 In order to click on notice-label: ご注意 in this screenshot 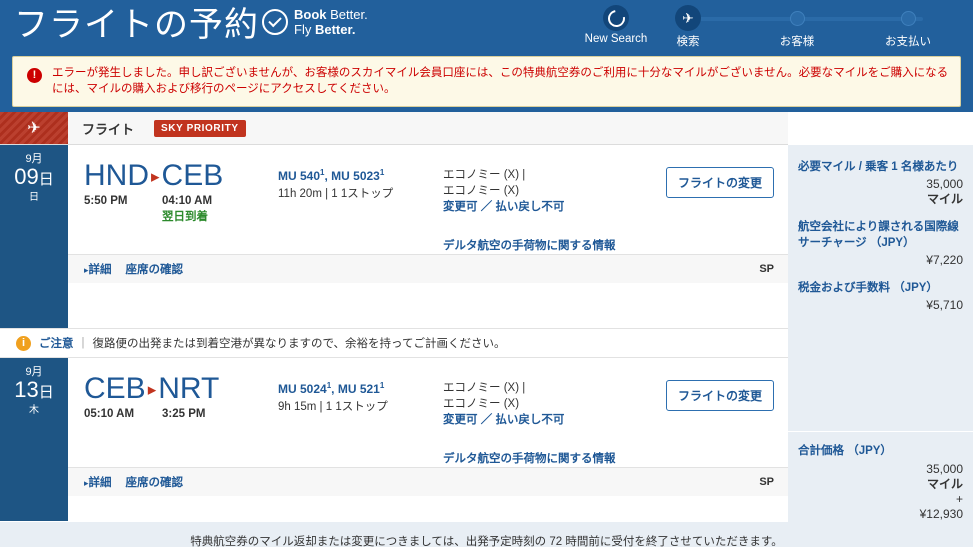, I will do `click(56, 344)`.